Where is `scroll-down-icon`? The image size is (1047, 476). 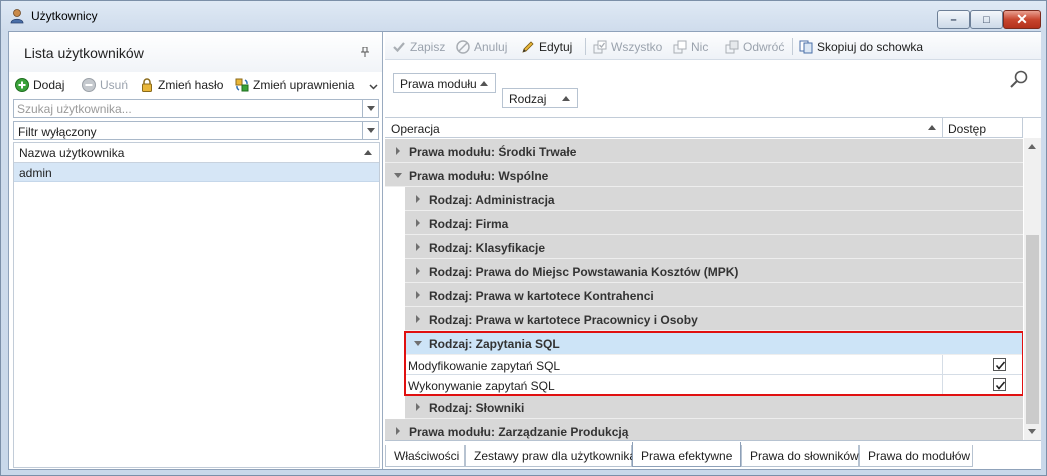
scroll-down-icon is located at coordinates (1032, 431).